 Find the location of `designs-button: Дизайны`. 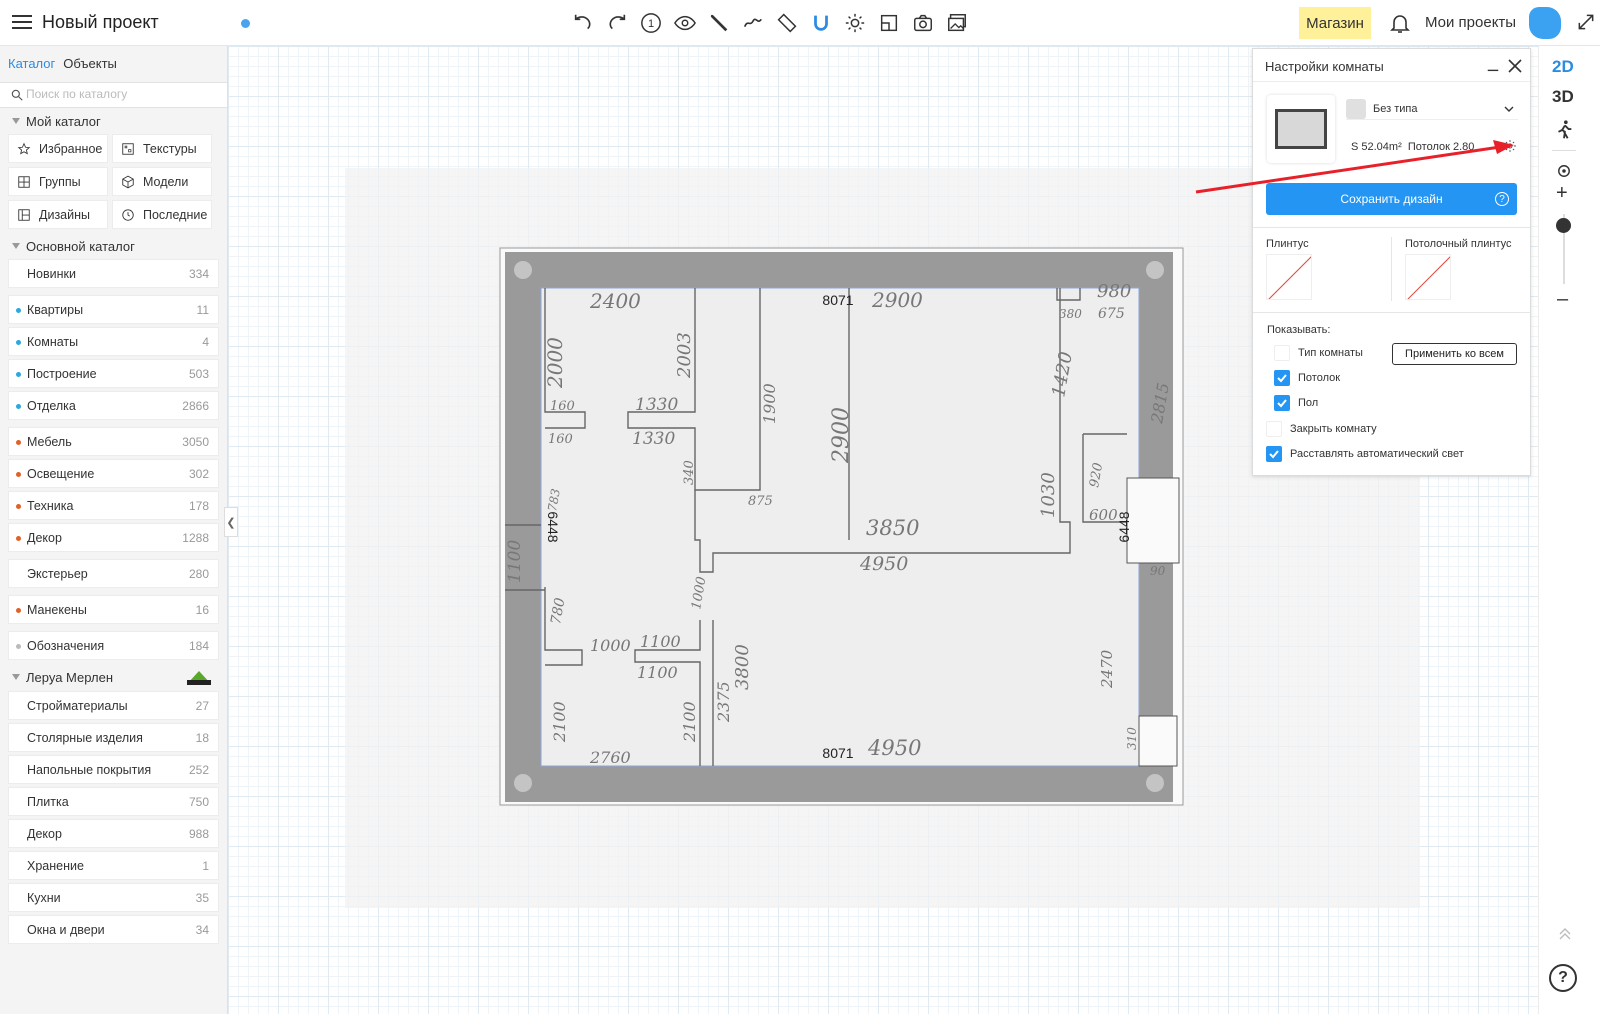

designs-button: Дизайны is located at coordinates (58, 214).